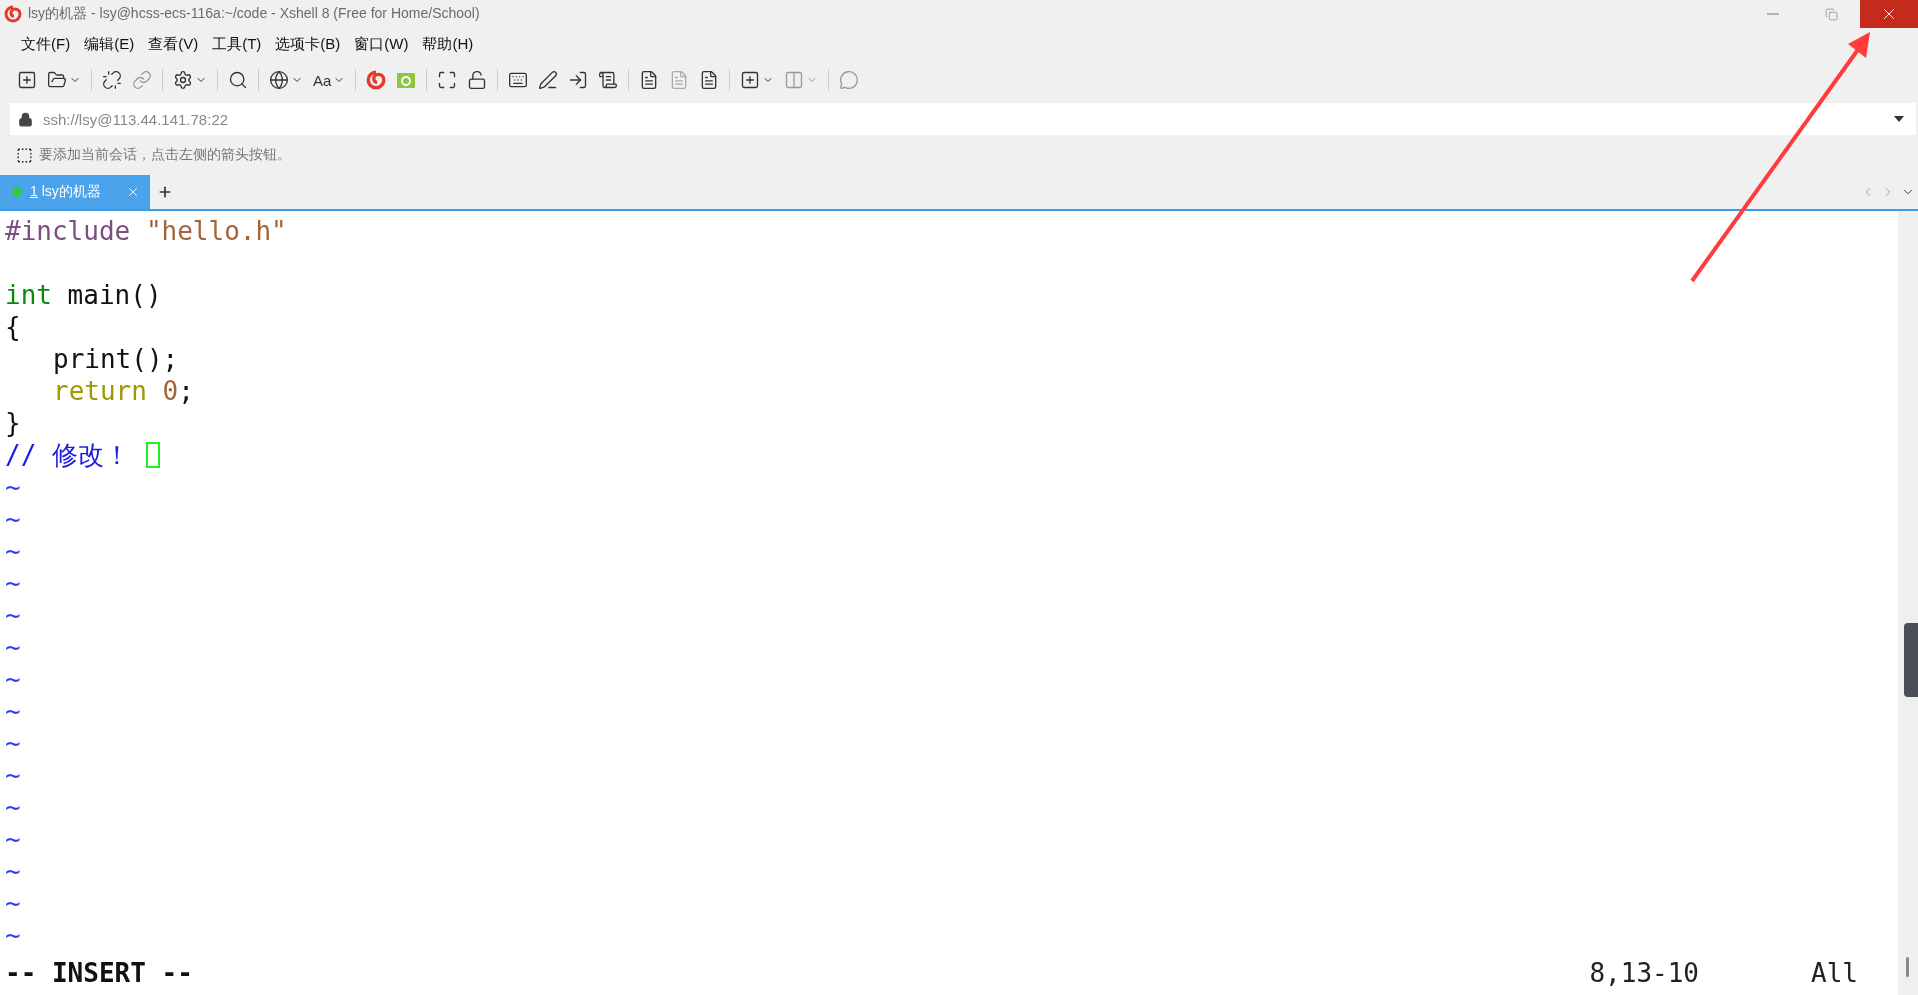  Describe the element at coordinates (750, 80) in the screenshot. I see `add-icon` at that location.